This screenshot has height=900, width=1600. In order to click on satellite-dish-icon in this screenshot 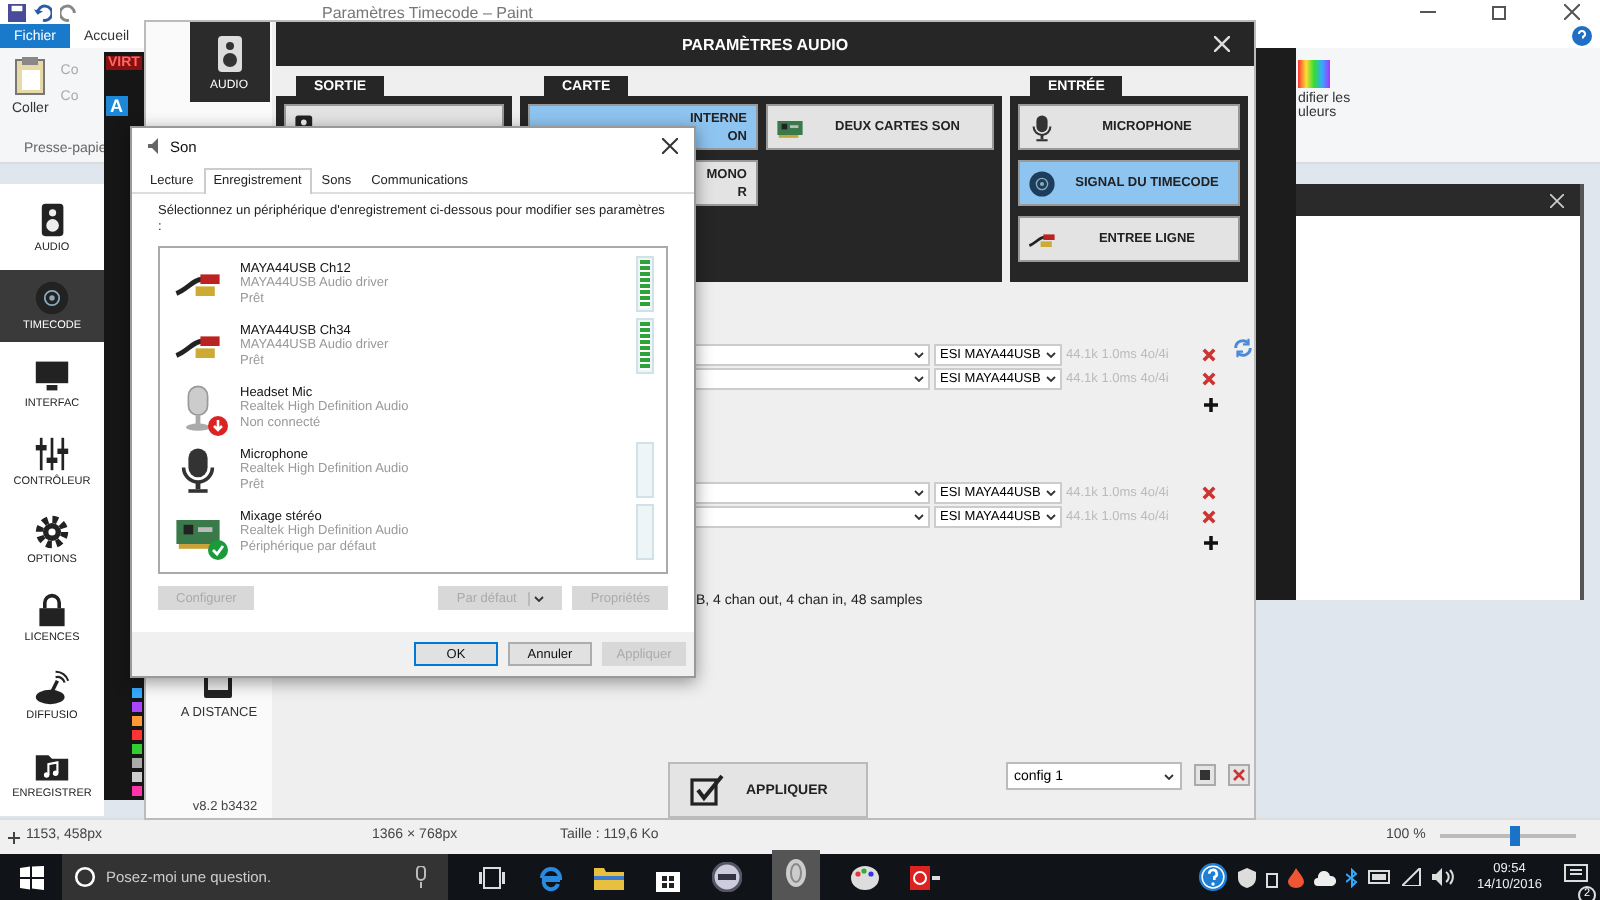, I will do `click(52, 688)`.